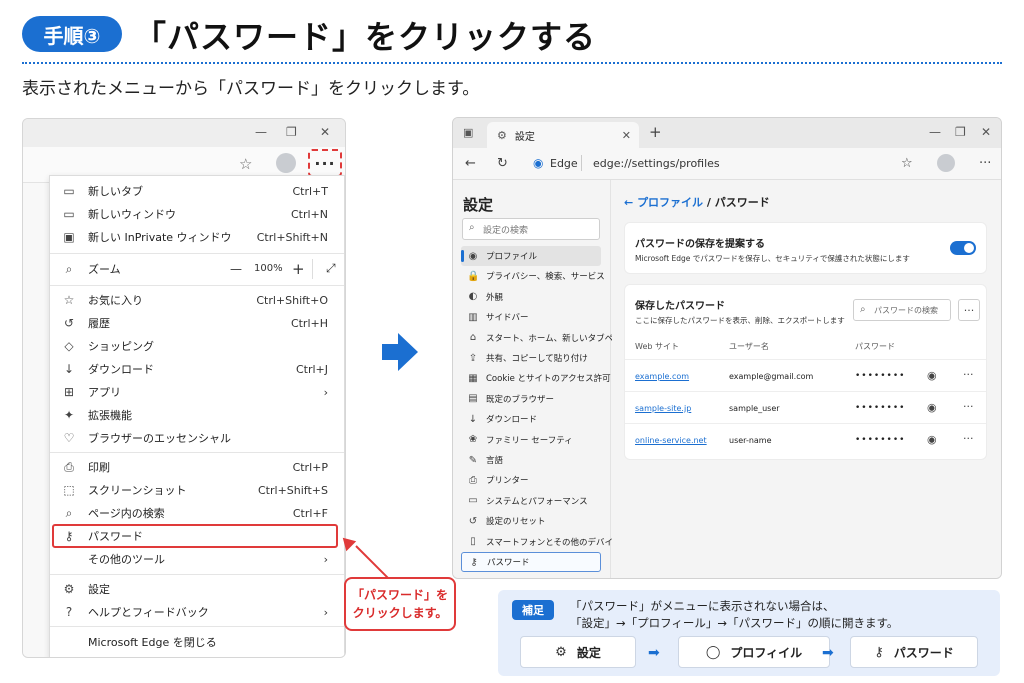 Image resolution: width=1024 pixels, height=683 pixels. What do you see at coordinates (309, 214) in the screenshot?
I see `menu-shortcut: Ctrl+N` at bounding box center [309, 214].